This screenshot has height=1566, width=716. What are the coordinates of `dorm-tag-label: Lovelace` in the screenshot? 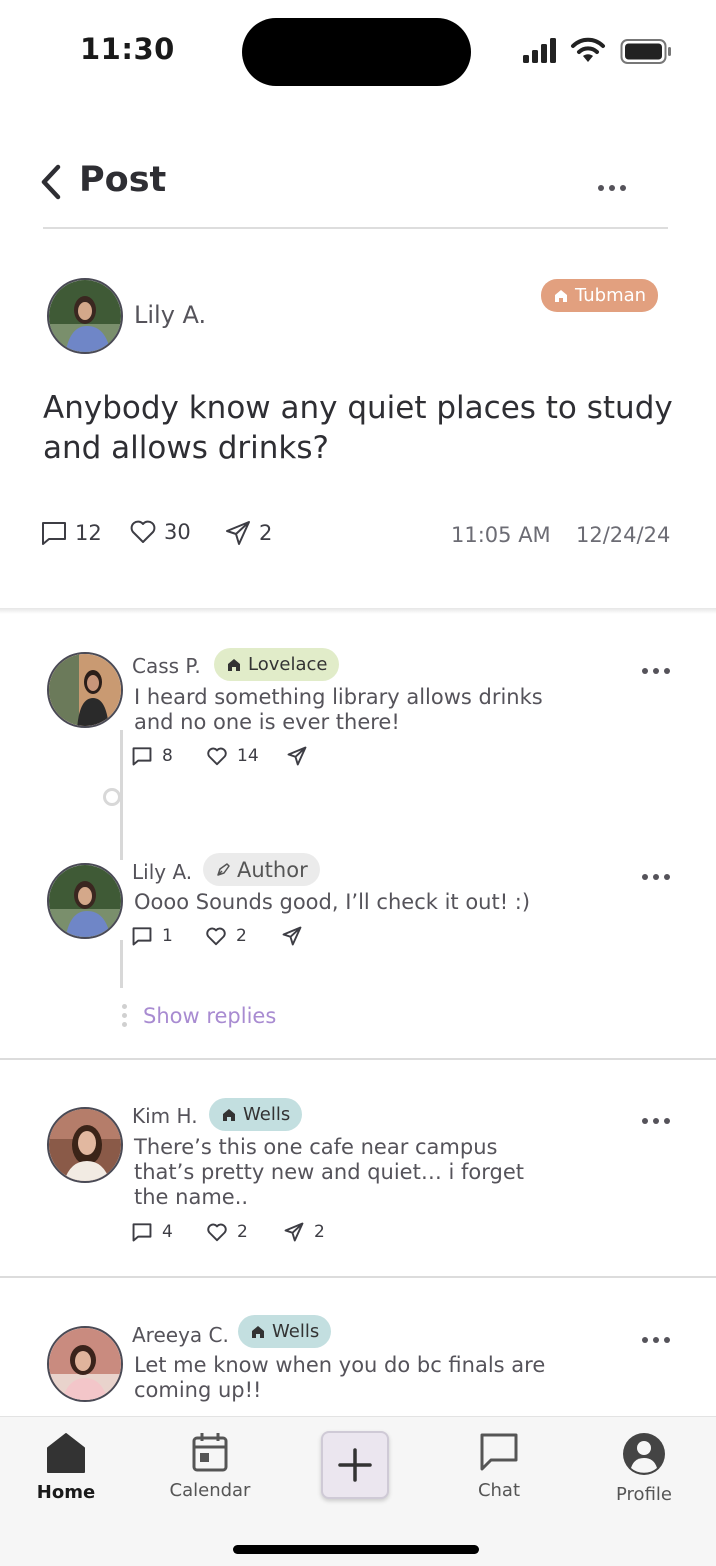 It's located at (288, 664).